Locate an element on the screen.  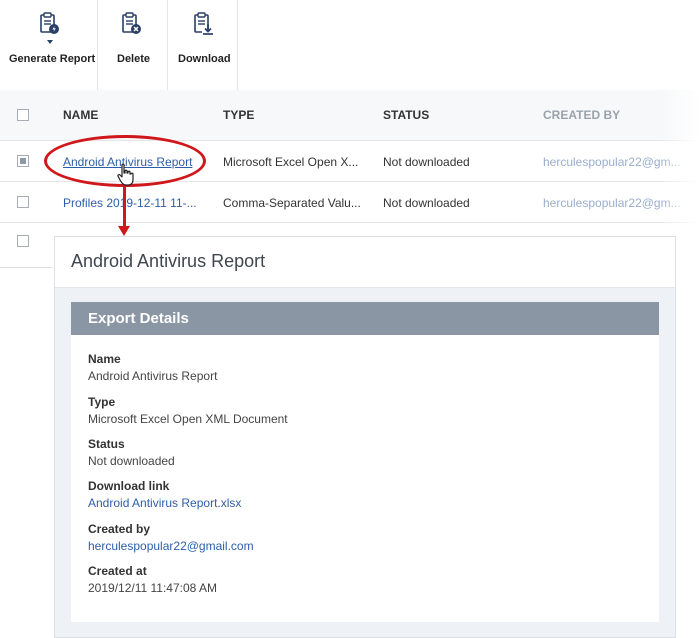
toolbar: Generate Report Delete Download is located at coordinates (120, 45).